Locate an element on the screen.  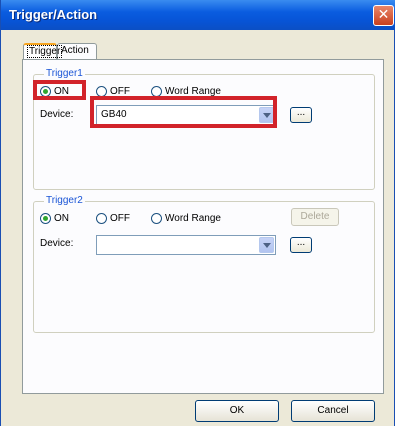
trigger2-radio-off-label: OFF is located at coordinates (120, 218).